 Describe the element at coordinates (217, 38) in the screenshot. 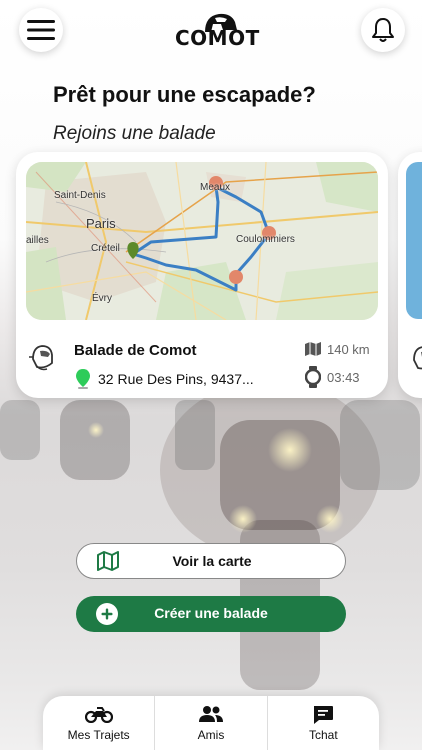

I see `logo-text: COMOT` at that location.